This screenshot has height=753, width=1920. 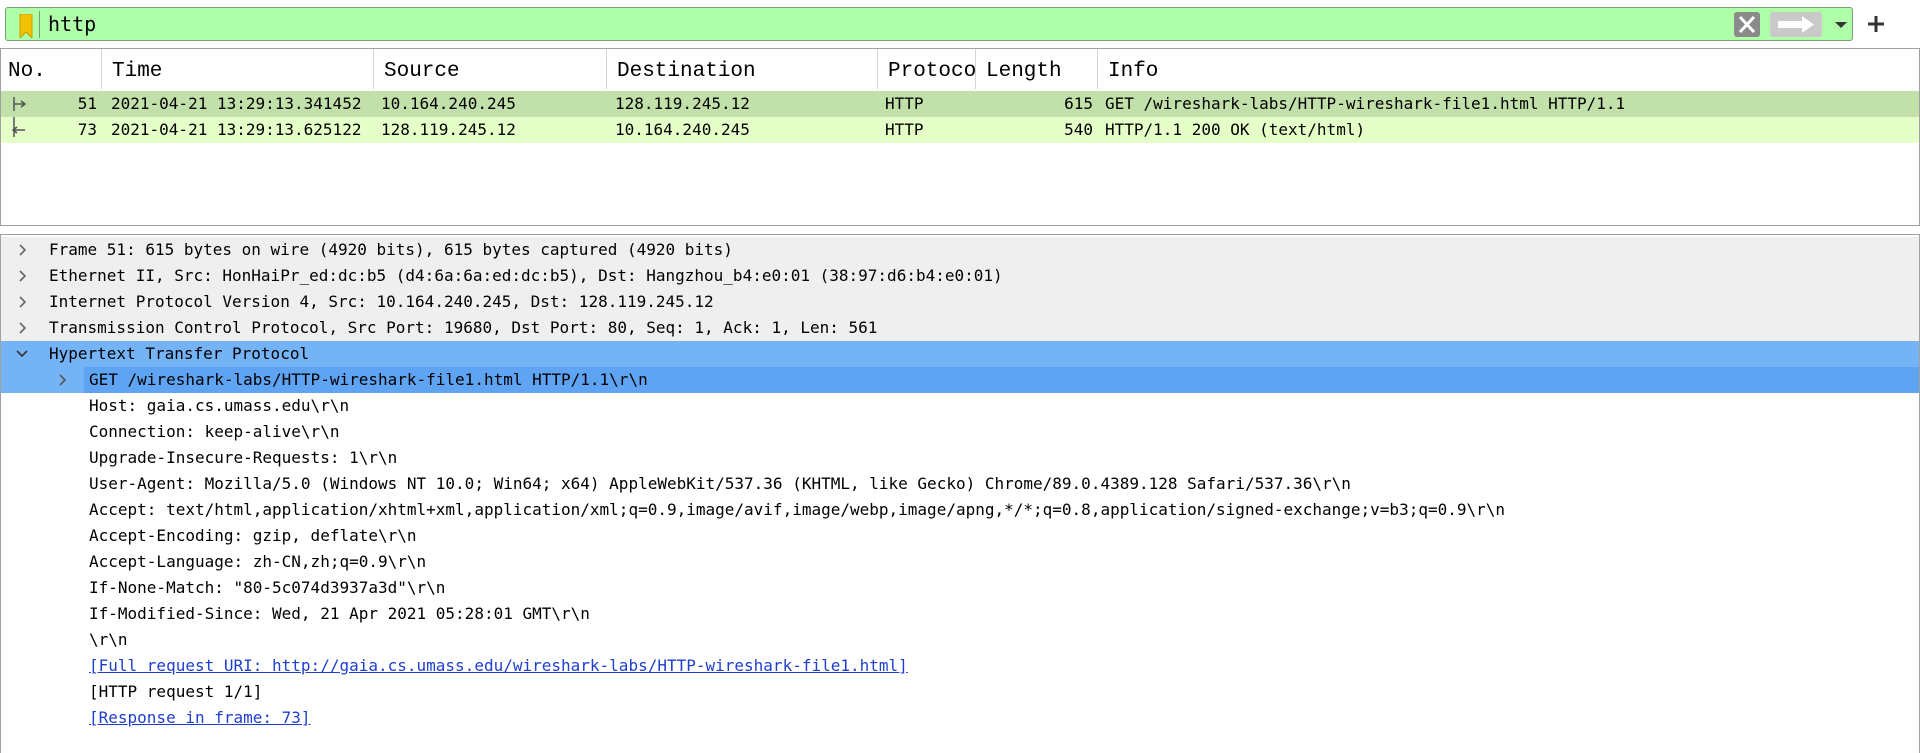 I want to click on packet-source: 10.164.240.245, so click(x=448, y=103).